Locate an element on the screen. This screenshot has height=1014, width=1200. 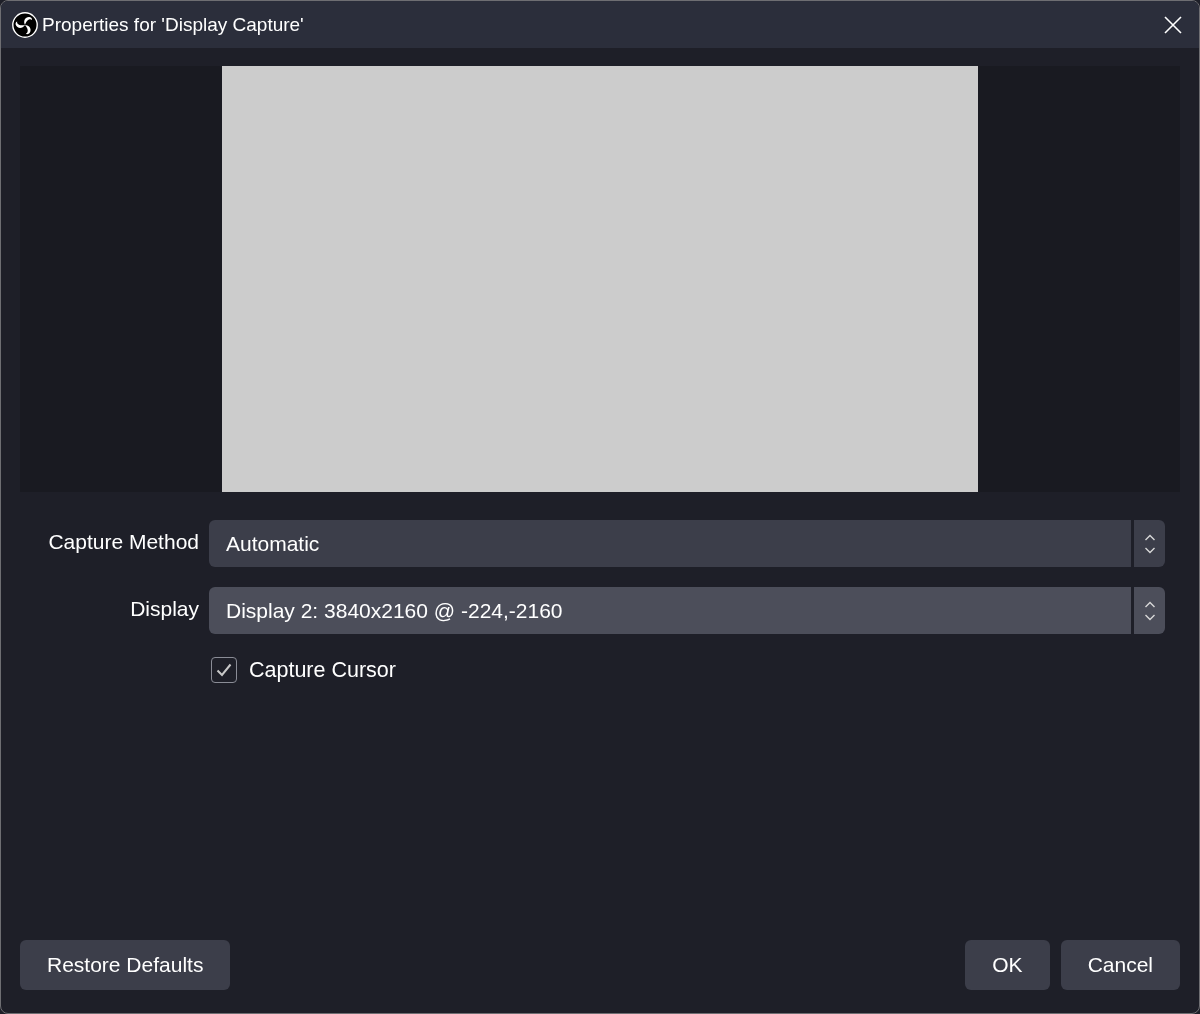
dropdown: Display 2: 3840x2160 @ -224,-2160 is located at coordinates (687, 610).